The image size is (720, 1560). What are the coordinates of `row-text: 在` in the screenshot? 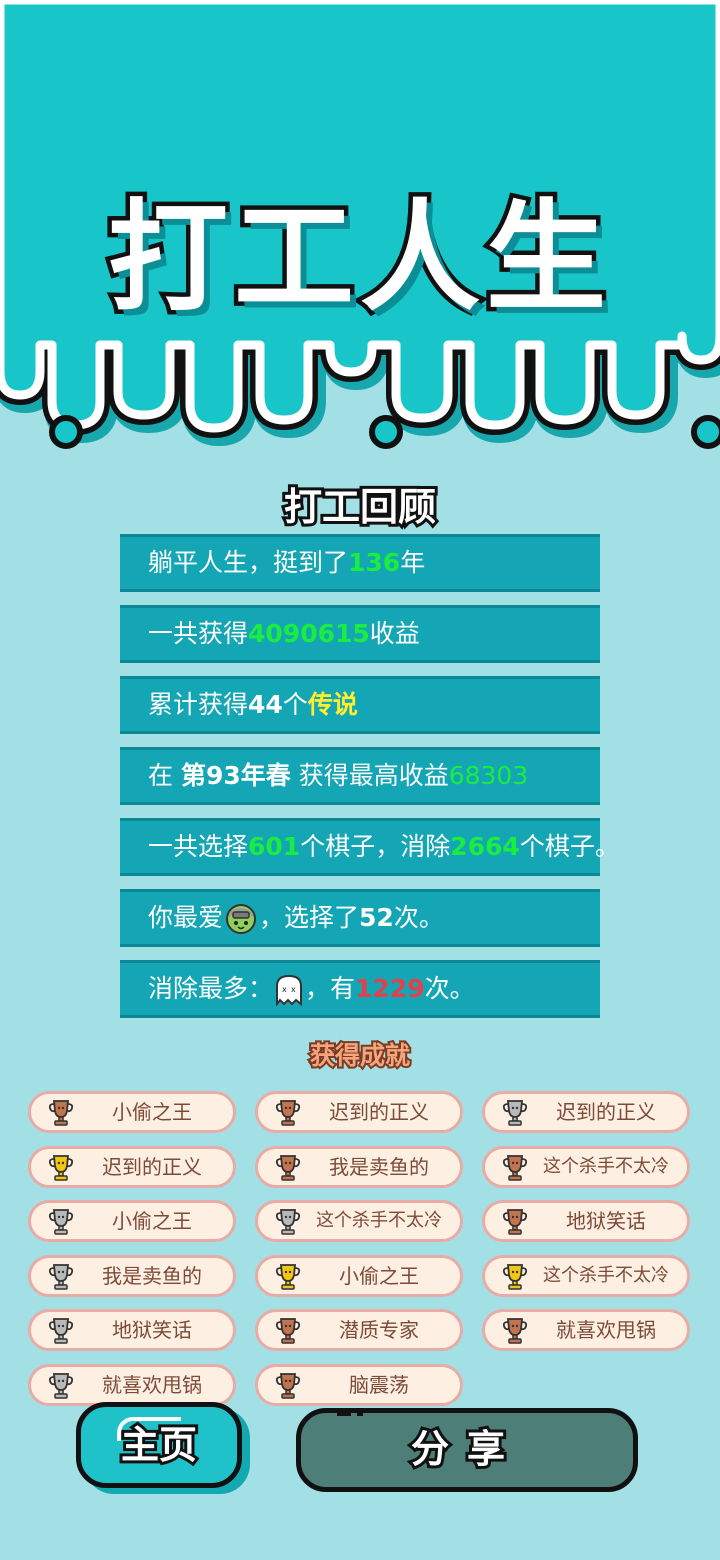 It's located at (164, 775).